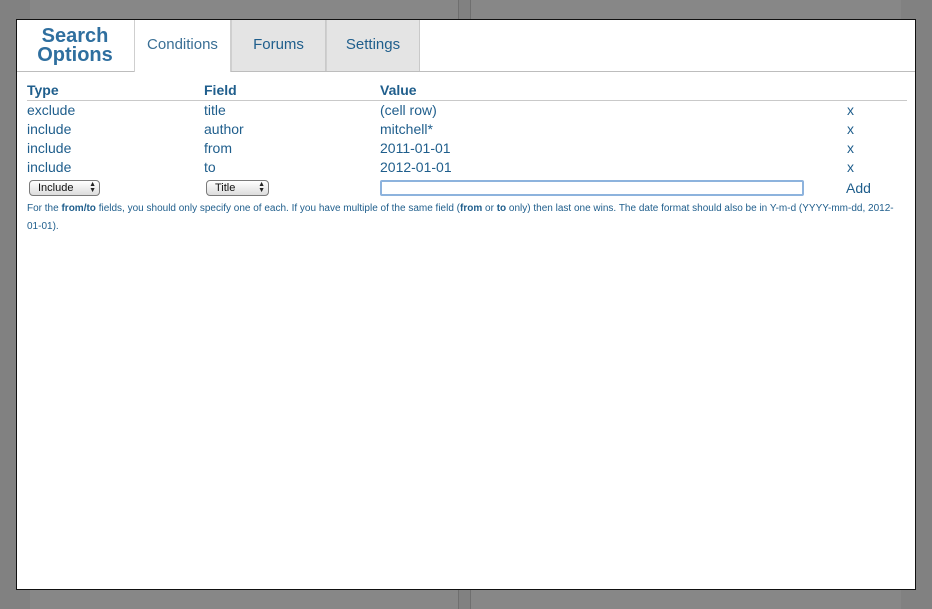 This screenshot has height=609, width=932. What do you see at coordinates (489, 208) in the screenshot?
I see `help-text-part: or` at bounding box center [489, 208].